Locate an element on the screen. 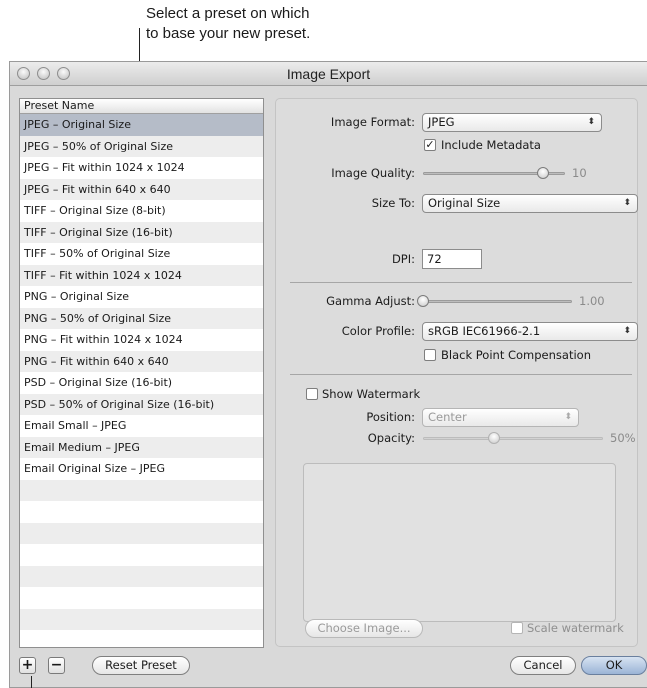 Image resolution: width=647 pixels, height=688 pixels. scale-watermark-checkbox is located at coordinates (517, 628).